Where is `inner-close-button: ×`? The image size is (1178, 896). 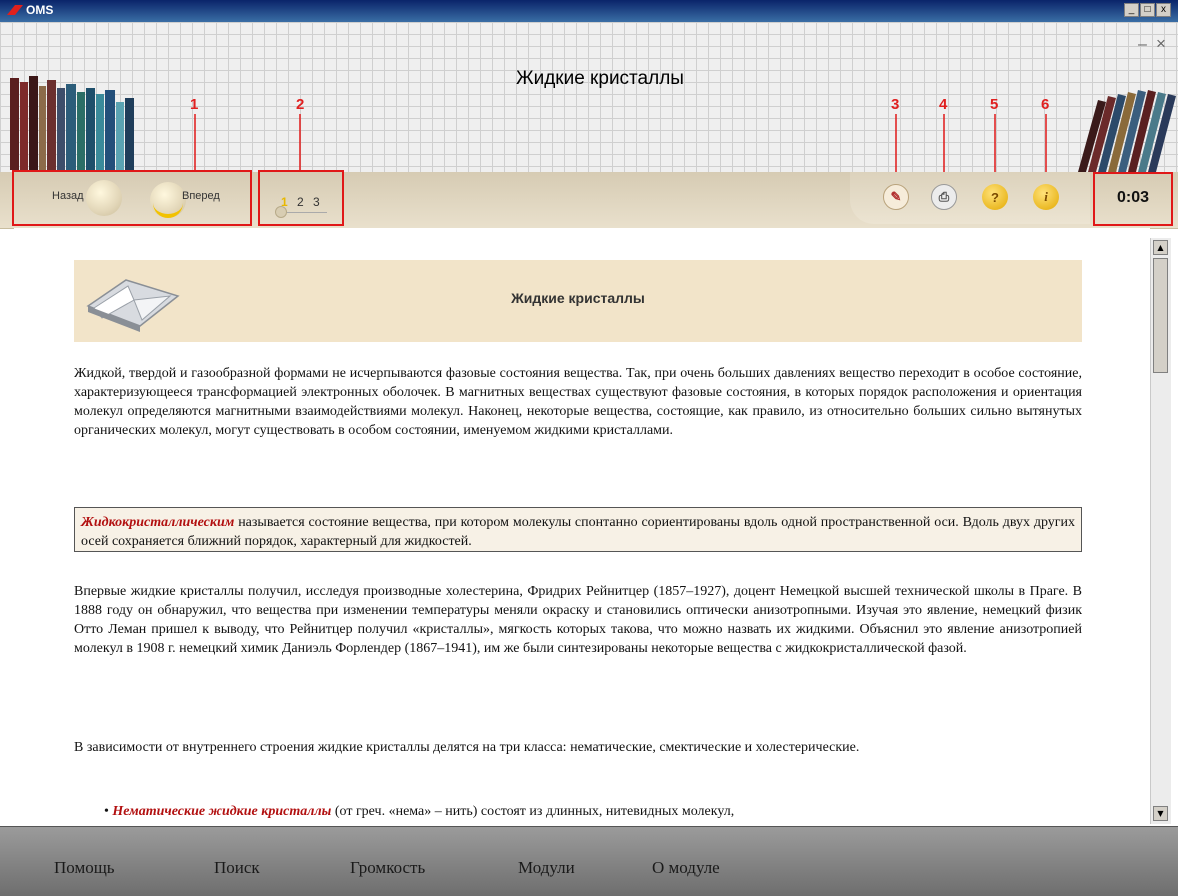
inner-close-button: × is located at coordinates (1161, 44).